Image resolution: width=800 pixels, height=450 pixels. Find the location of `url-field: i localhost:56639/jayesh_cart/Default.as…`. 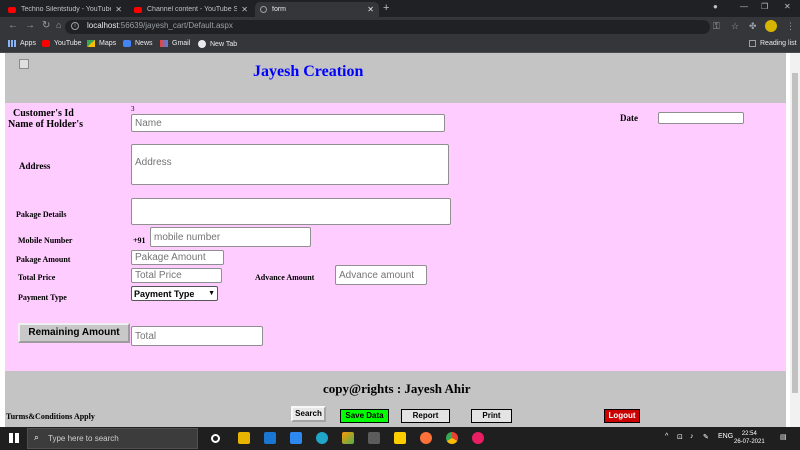

url-field: i localhost:56639/jayesh_cart/Default.as… is located at coordinates (387, 27).